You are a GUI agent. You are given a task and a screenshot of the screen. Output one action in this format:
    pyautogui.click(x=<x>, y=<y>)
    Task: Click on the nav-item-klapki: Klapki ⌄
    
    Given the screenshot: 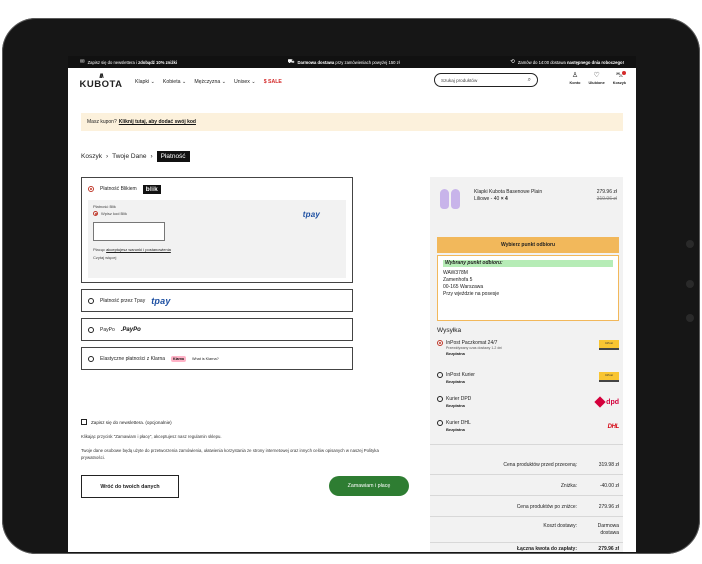 What is the action you would take?
    pyautogui.click(x=145, y=82)
    